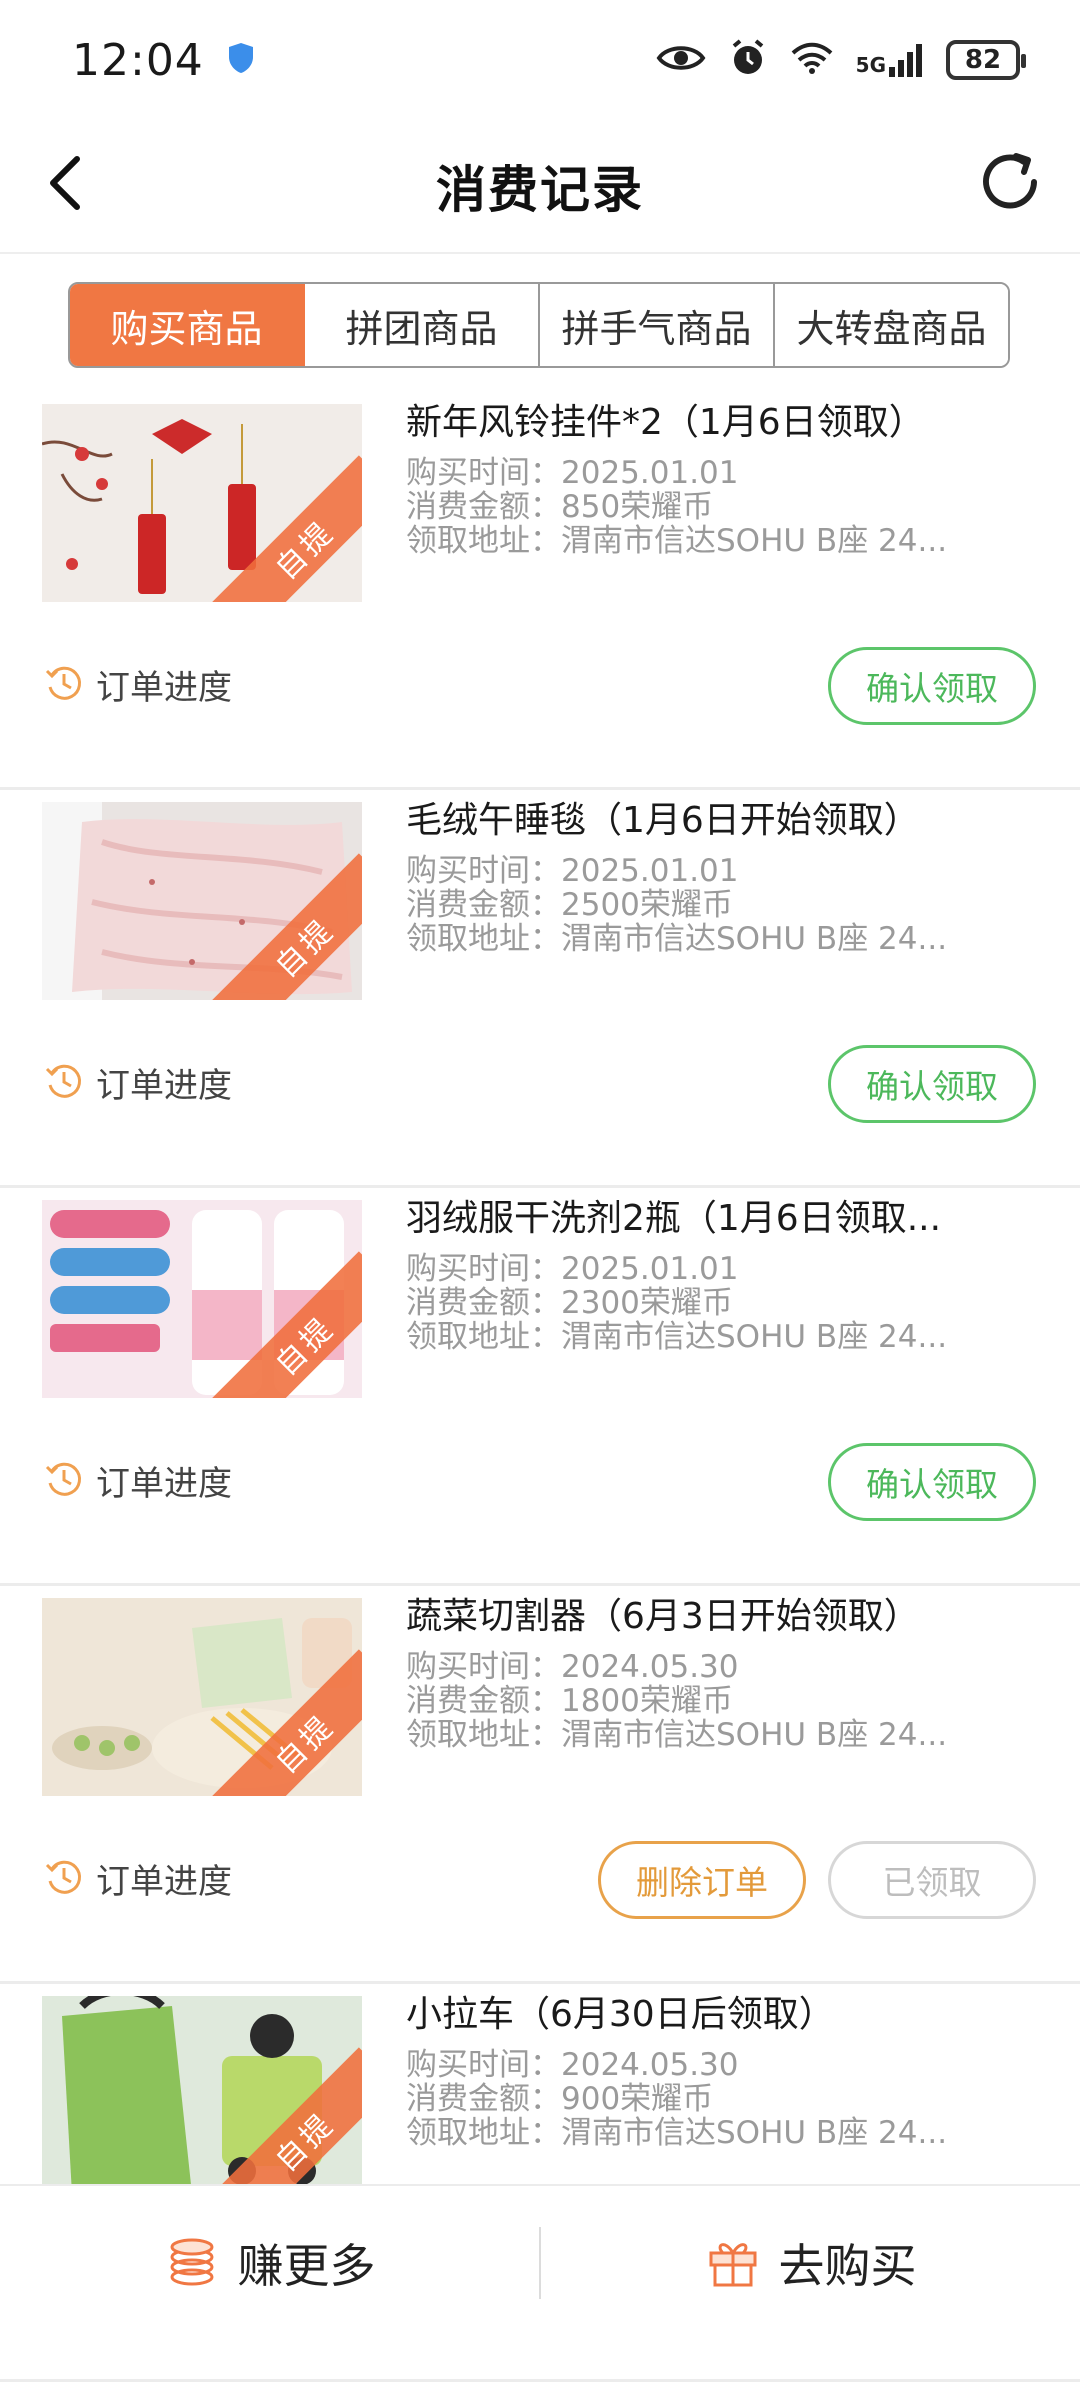  What do you see at coordinates (702, 1880) in the screenshot?
I see `delete-order-button: 删除订单` at bounding box center [702, 1880].